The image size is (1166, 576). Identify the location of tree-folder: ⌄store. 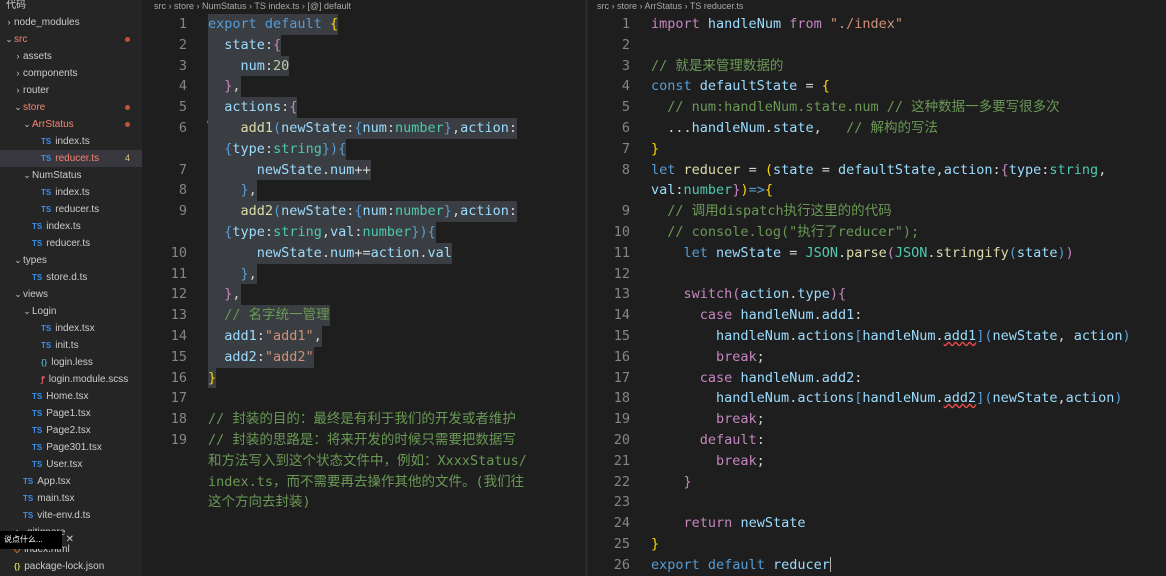
(71, 107).